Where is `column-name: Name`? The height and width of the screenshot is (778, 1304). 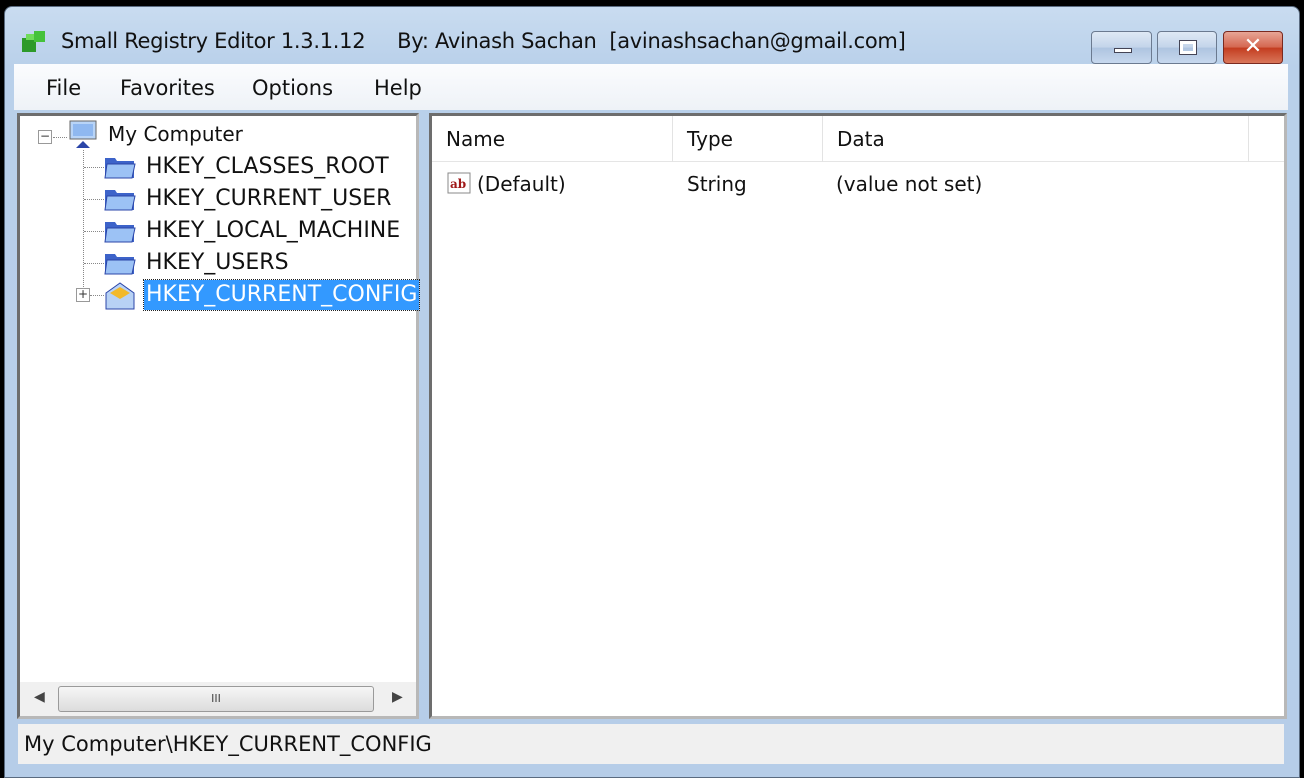
column-name: Name is located at coordinates (552, 139).